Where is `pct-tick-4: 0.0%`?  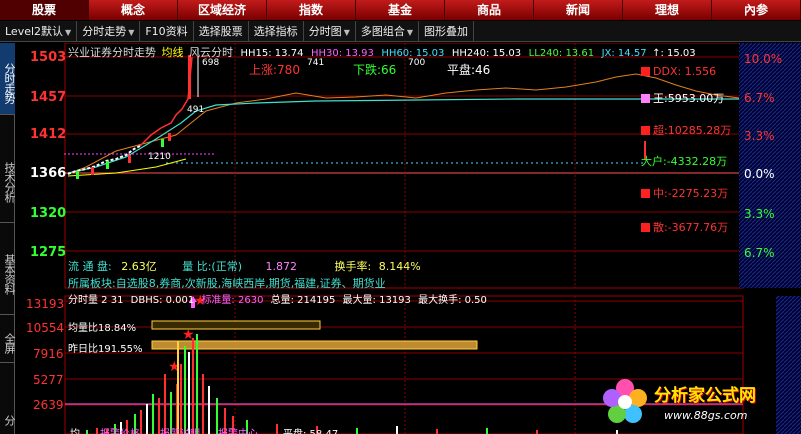
pct-tick-4: 0.0% is located at coordinates (759, 174).